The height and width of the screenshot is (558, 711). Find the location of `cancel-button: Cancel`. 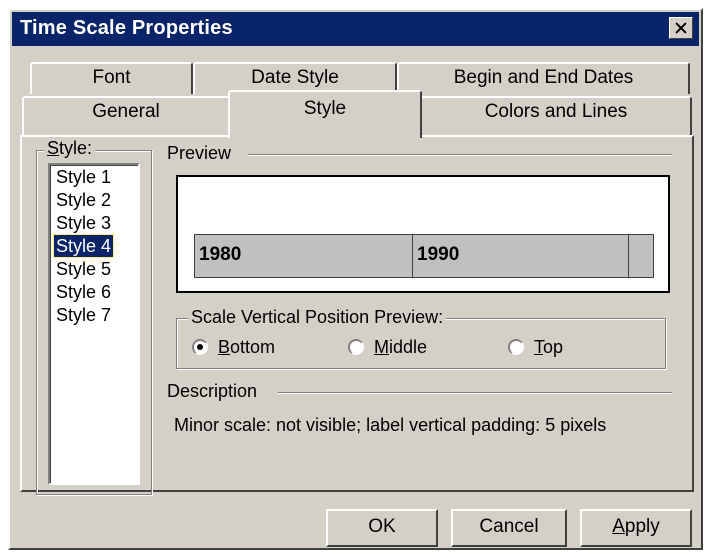

cancel-button: Cancel is located at coordinates (509, 528).